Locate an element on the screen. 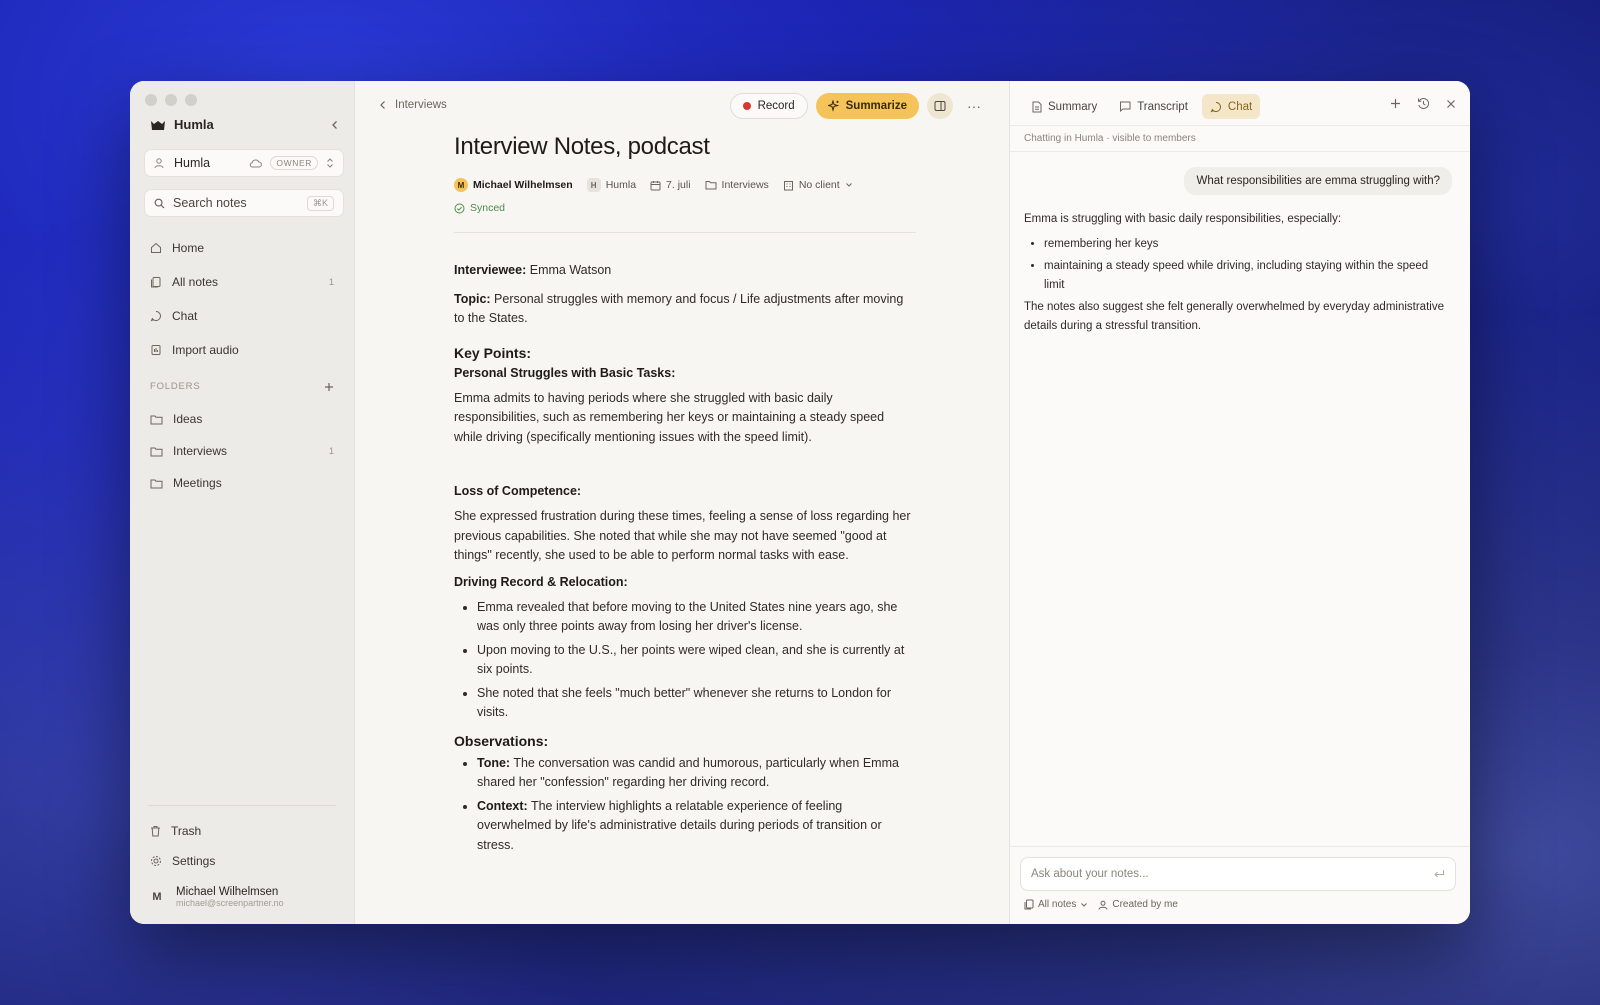 The image size is (1600, 1005). tab-chat: Chat is located at coordinates (1231, 106).